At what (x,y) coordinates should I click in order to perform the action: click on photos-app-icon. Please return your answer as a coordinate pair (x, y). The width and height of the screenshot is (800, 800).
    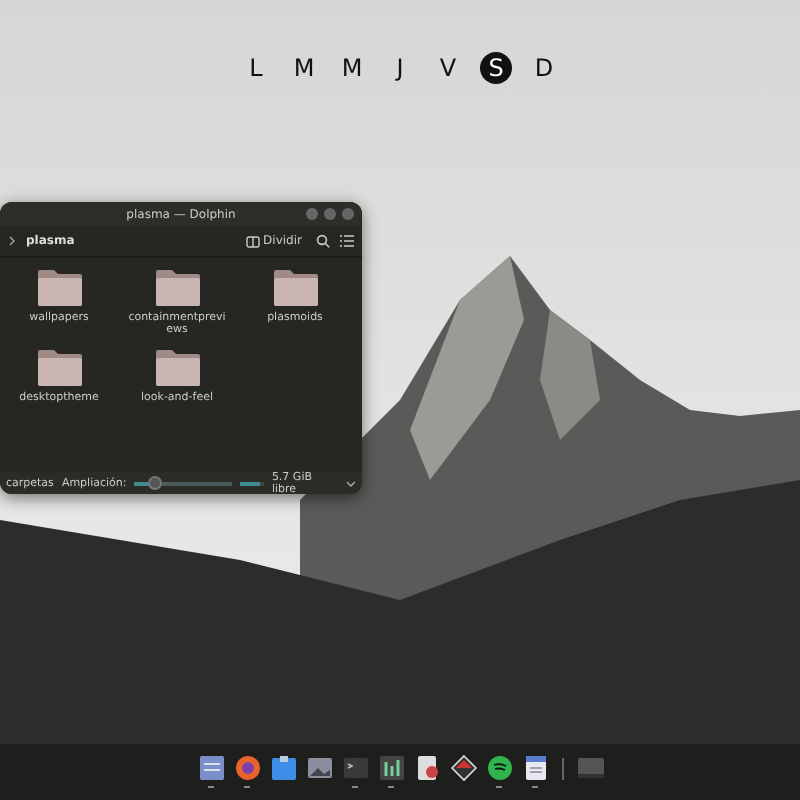
    Looking at the image, I should click on (319, 768).